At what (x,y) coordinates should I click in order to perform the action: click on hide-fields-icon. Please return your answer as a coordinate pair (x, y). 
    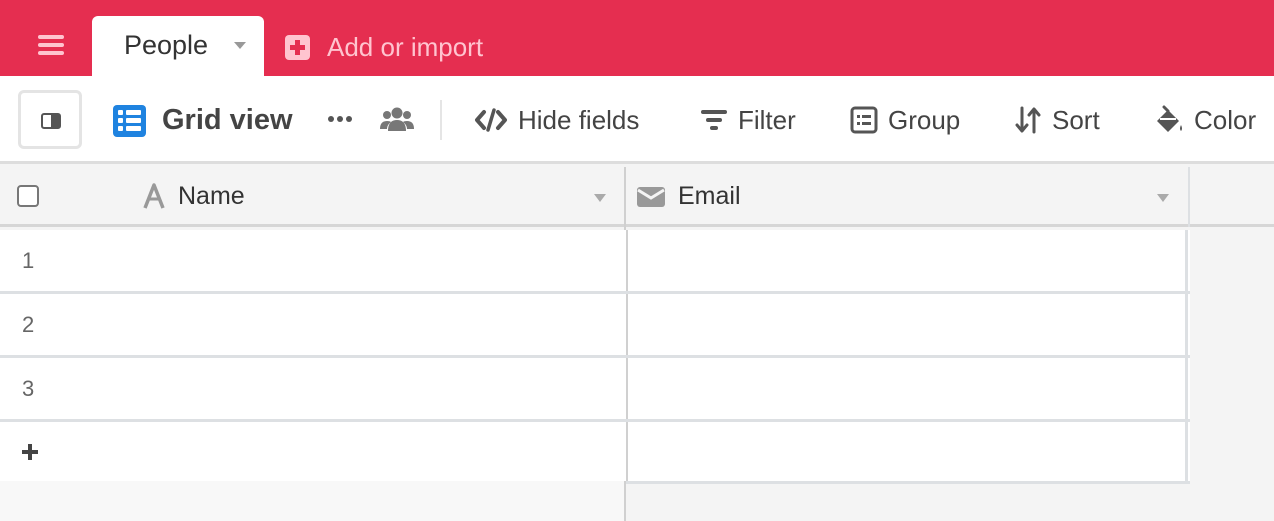
    Looking at the image, I should click on (491, 120).